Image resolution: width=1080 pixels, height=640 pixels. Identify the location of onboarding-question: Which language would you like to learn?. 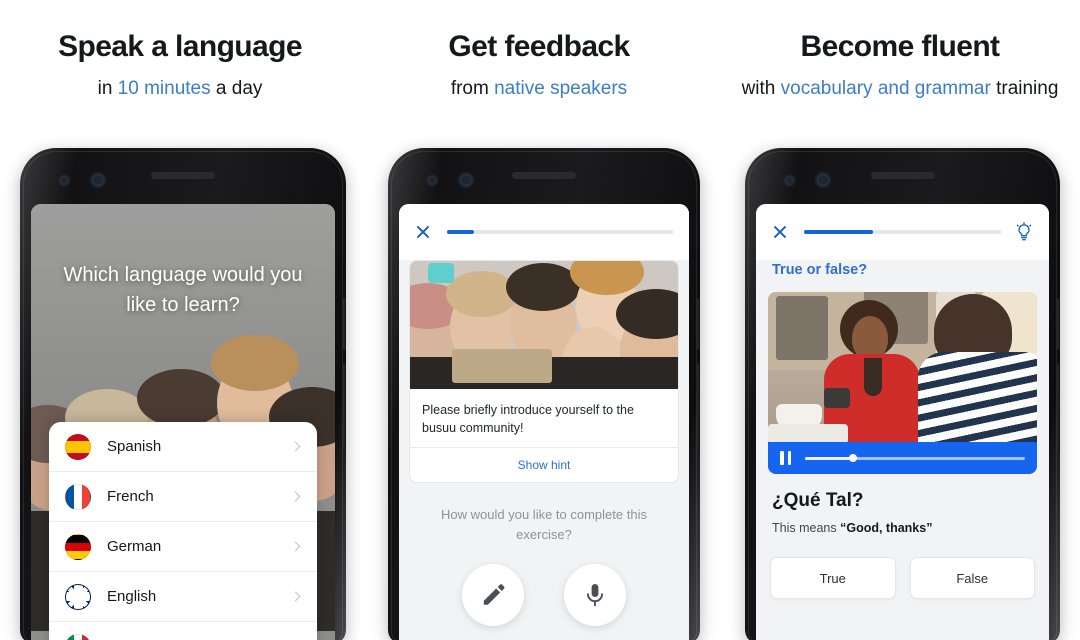
(183, 290).